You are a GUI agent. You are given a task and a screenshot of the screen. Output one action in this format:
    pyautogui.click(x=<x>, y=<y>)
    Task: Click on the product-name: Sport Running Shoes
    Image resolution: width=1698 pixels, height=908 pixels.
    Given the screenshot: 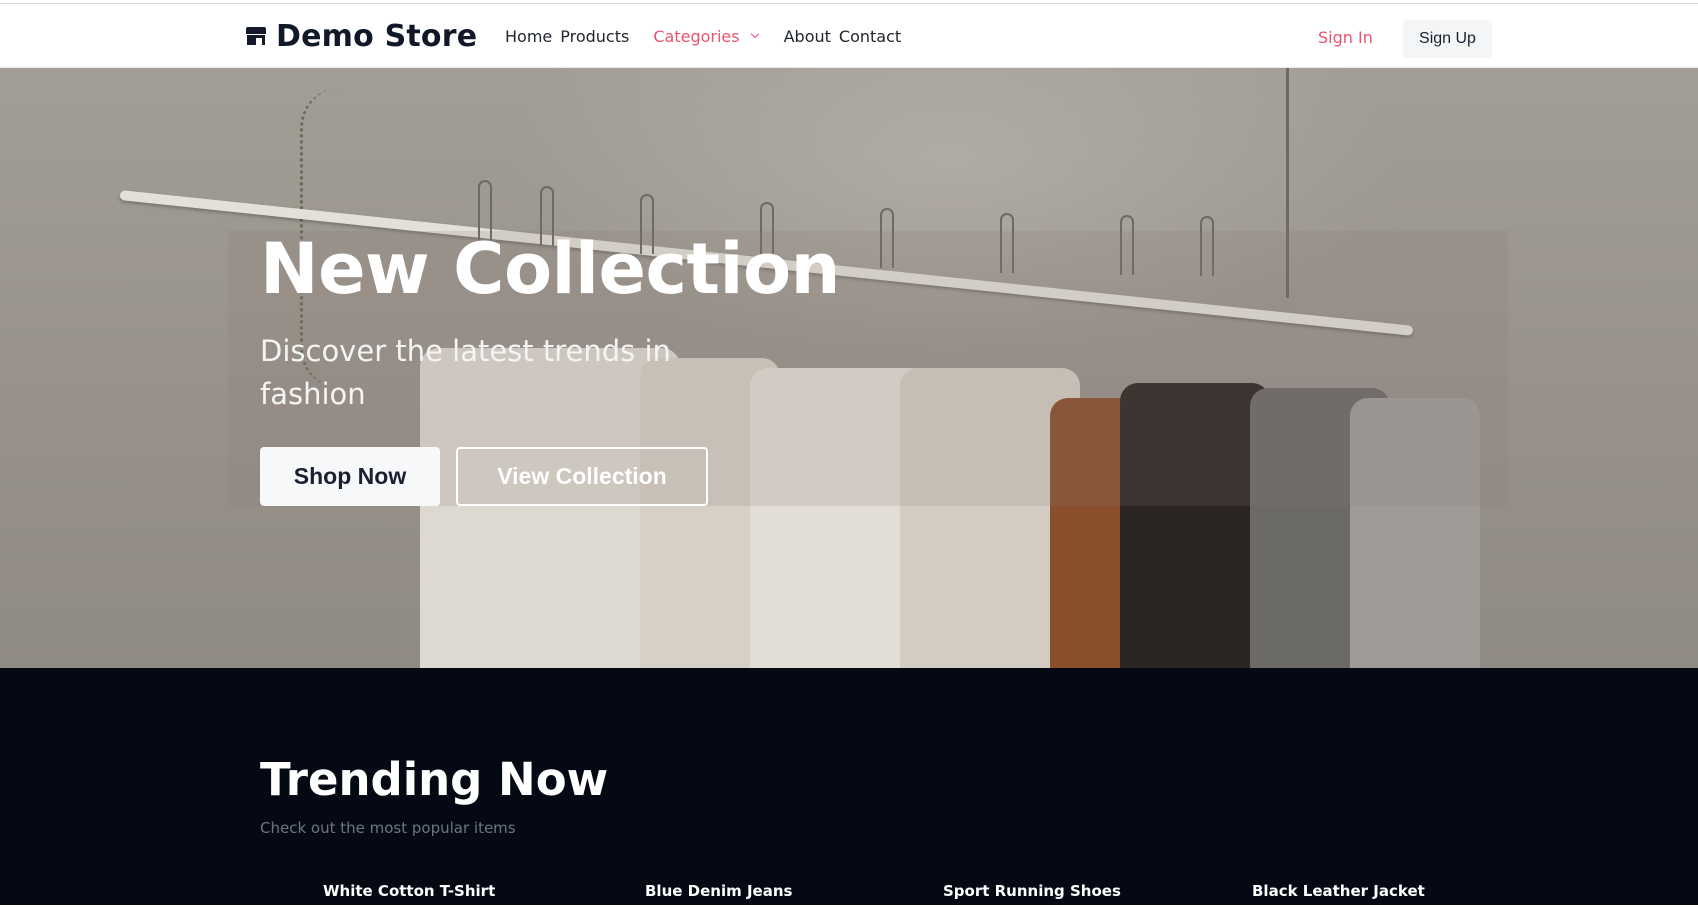 What is the action you would take?
    pyautogui.click(x=1032, y=891)
    